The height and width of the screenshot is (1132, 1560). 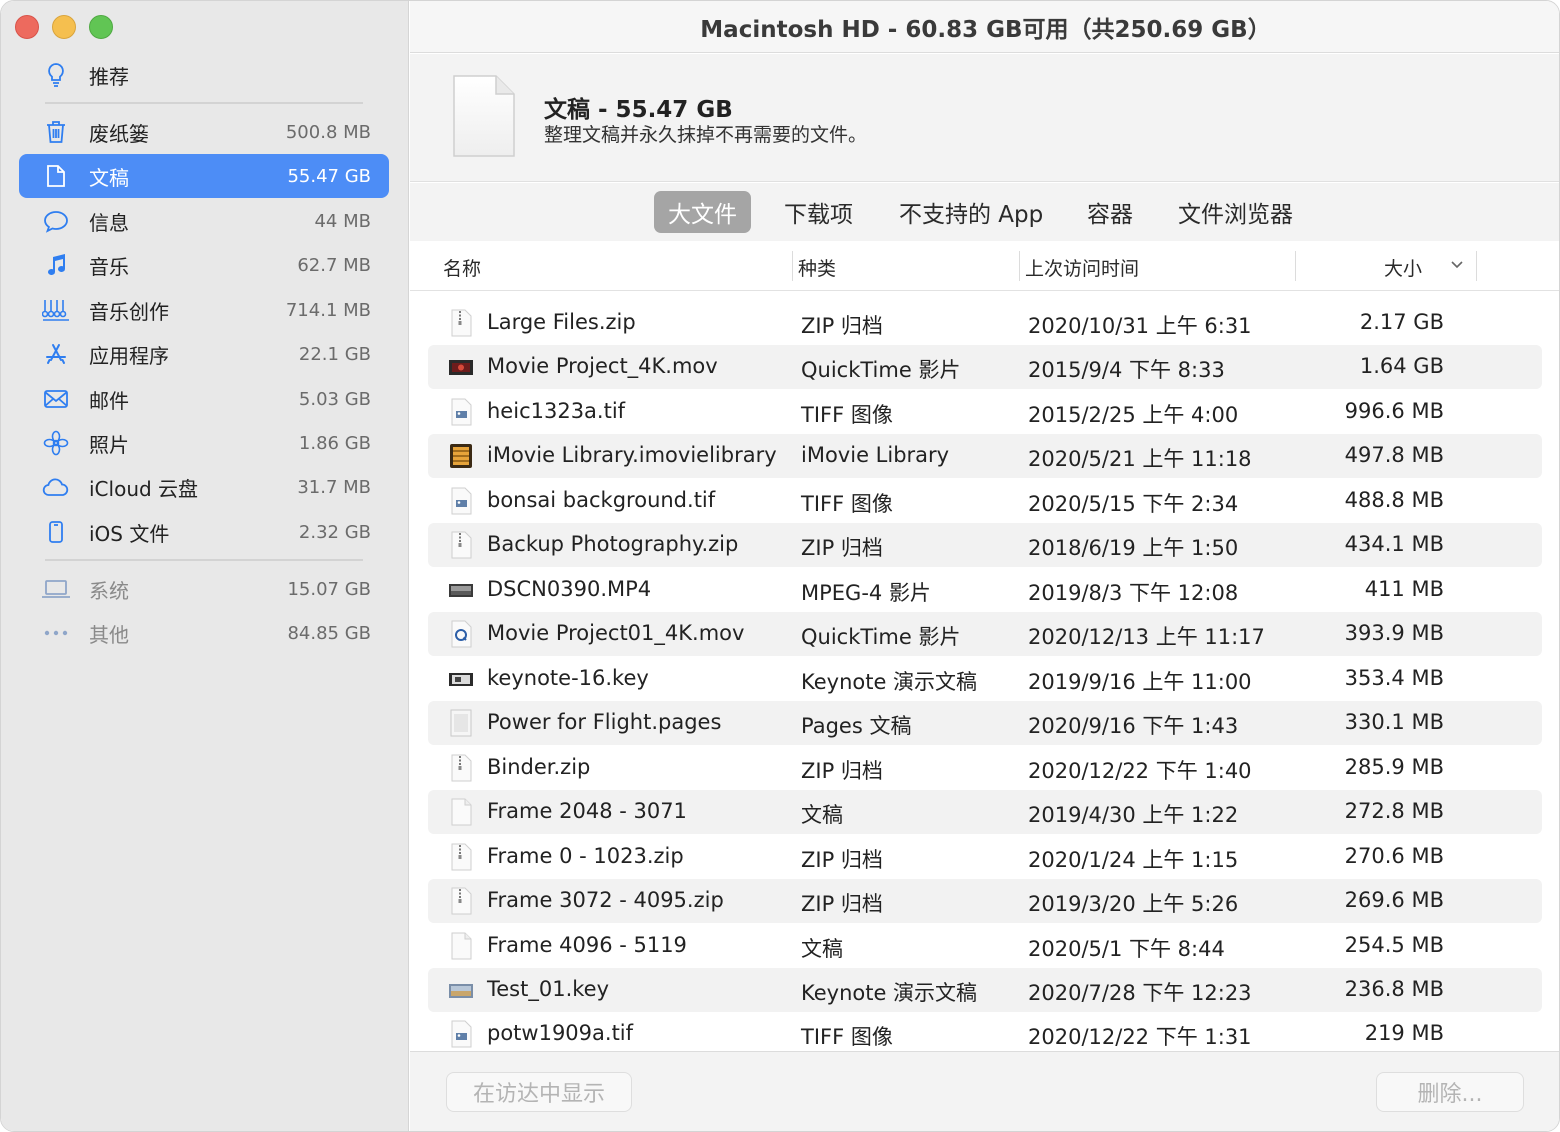 I want to click on file-kind: TIFF 图像, so click(x=847, y=1037).